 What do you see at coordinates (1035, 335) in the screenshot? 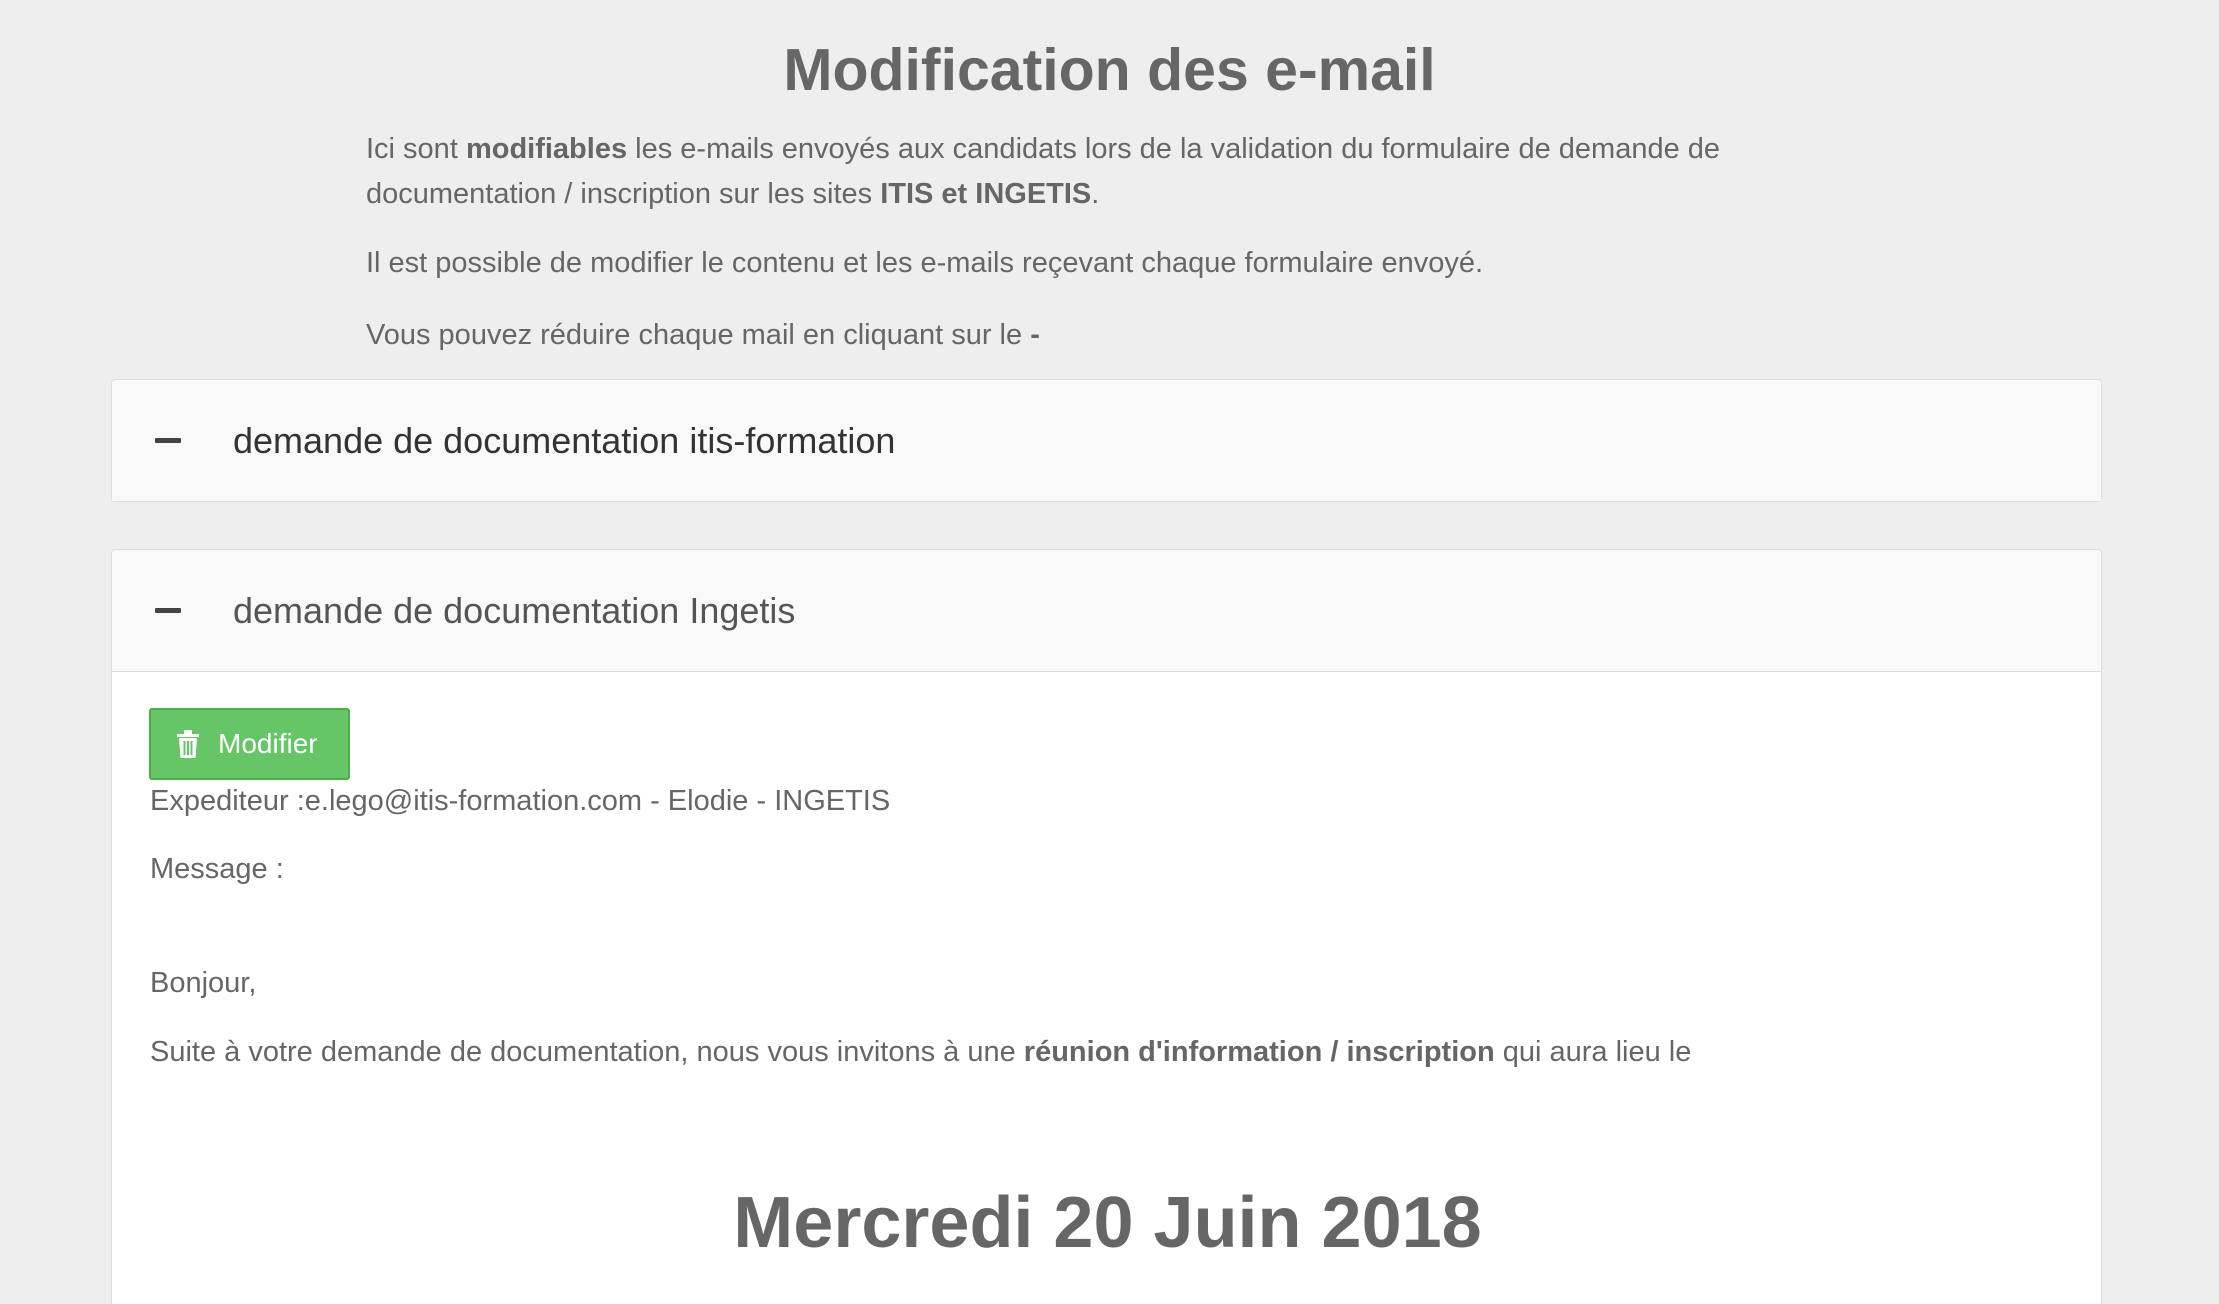
I see `intro-bold-fragment: -` at bounding box center [1035, 335].